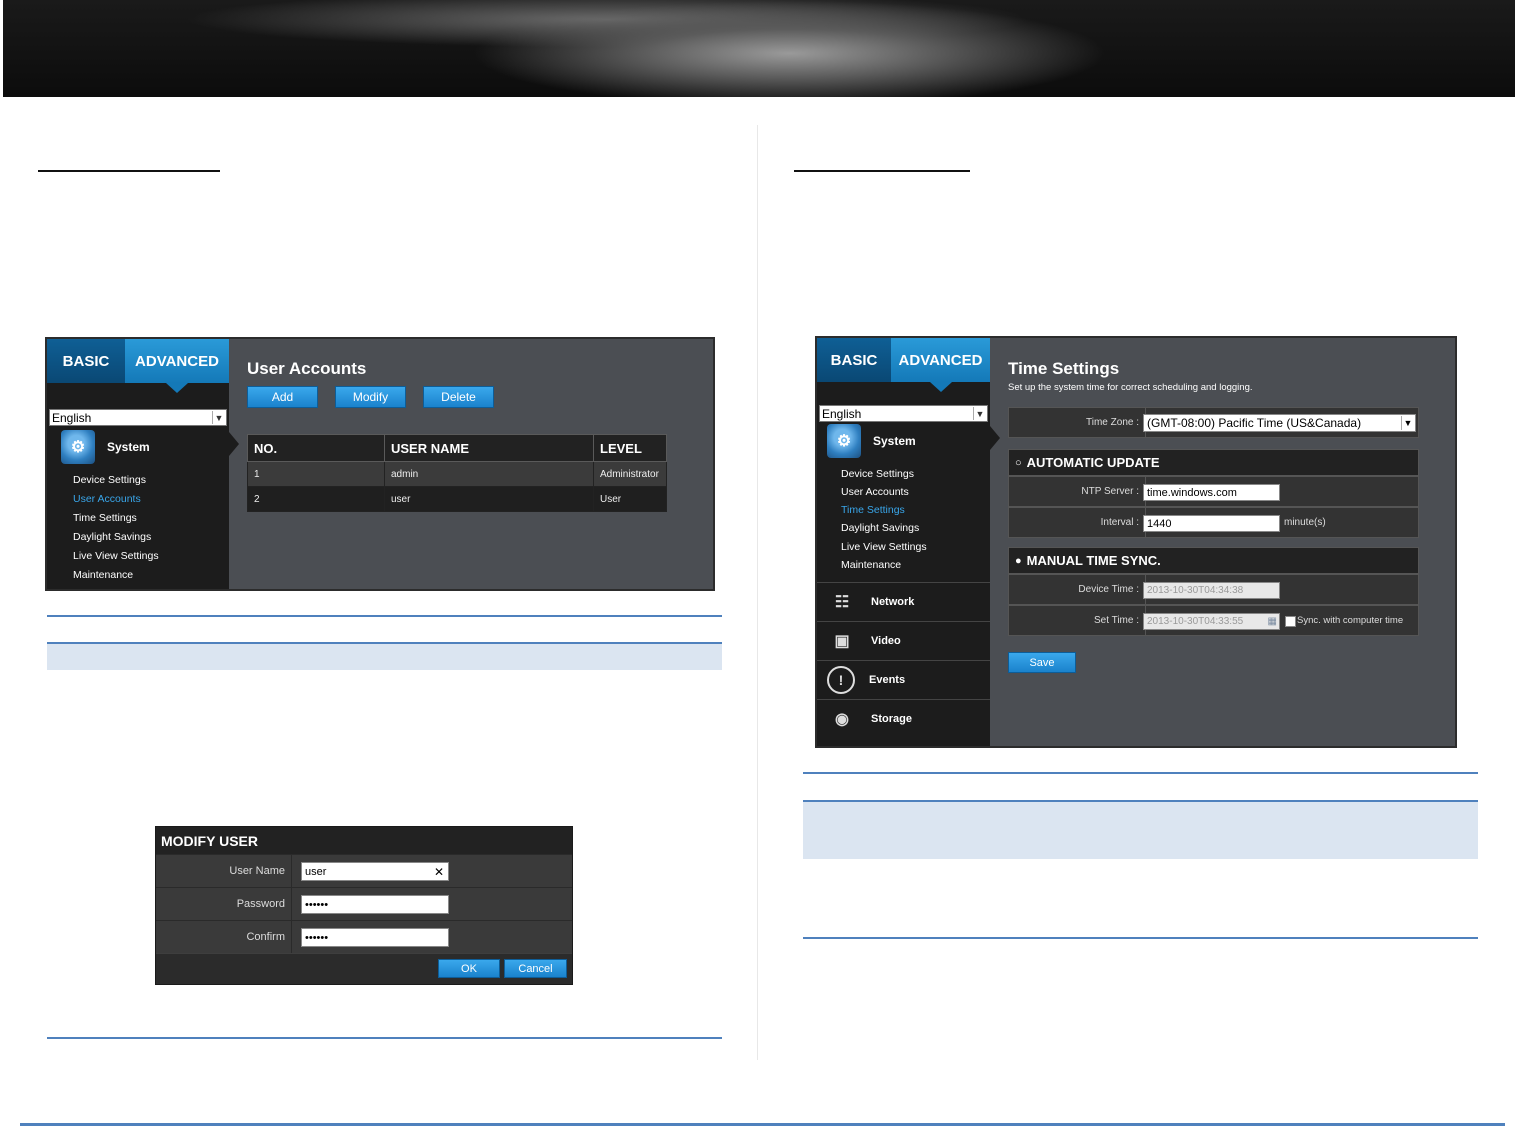 The image size is (1515, 1136). What do you see at coordinates (384, 616) in the screenshot?
I see `note-rule-top` at bounding box center [384, 616].